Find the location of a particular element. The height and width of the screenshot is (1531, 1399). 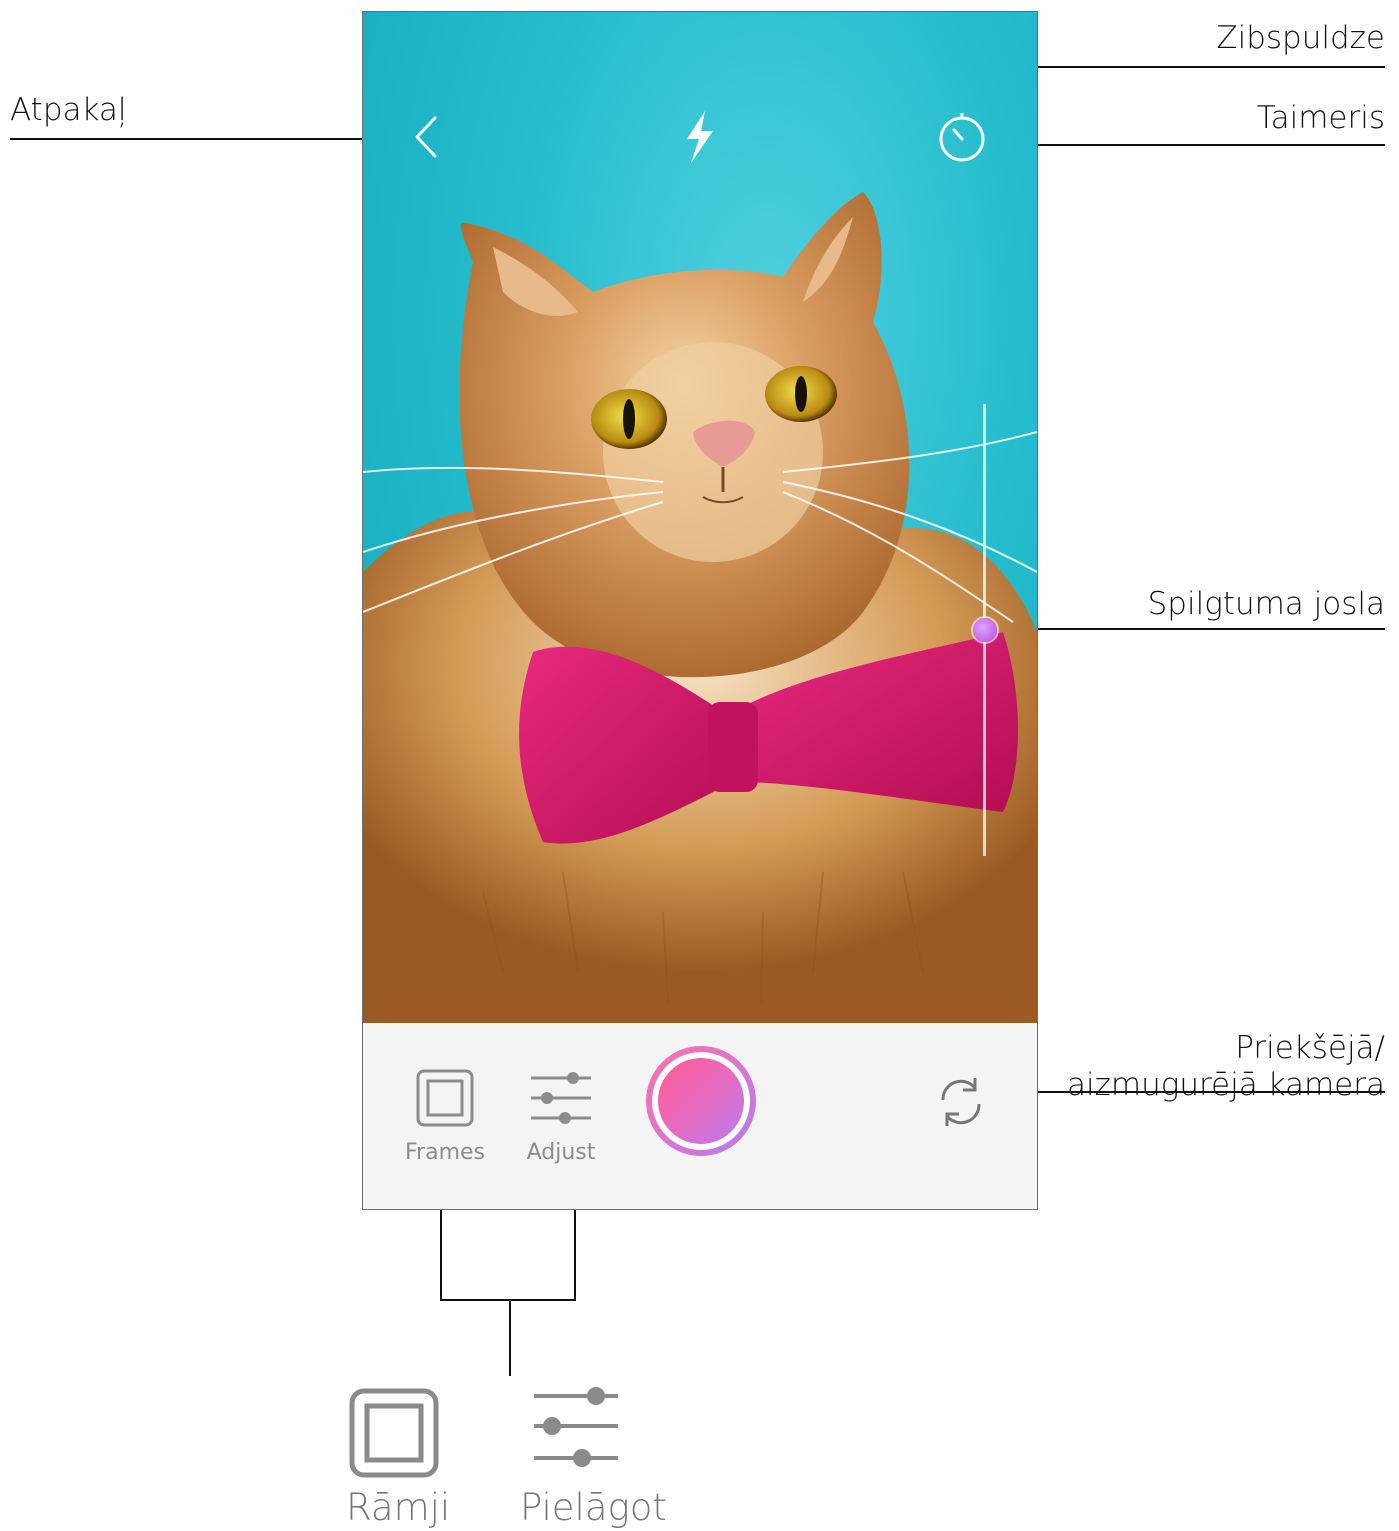

camera-toolbar: Frames Adjust is located at coordinates (700, 1116).